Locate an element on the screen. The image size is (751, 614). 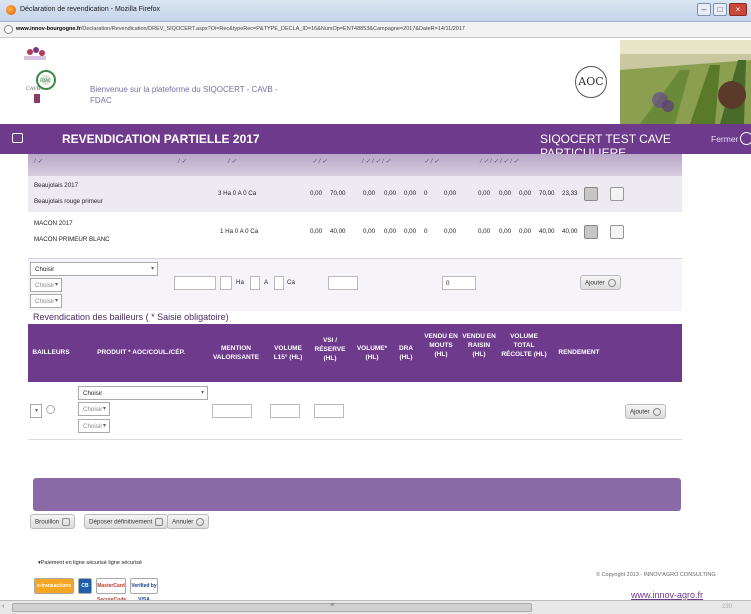
add-bailleur-button: Ajouter is located at coordinates (645, 411).